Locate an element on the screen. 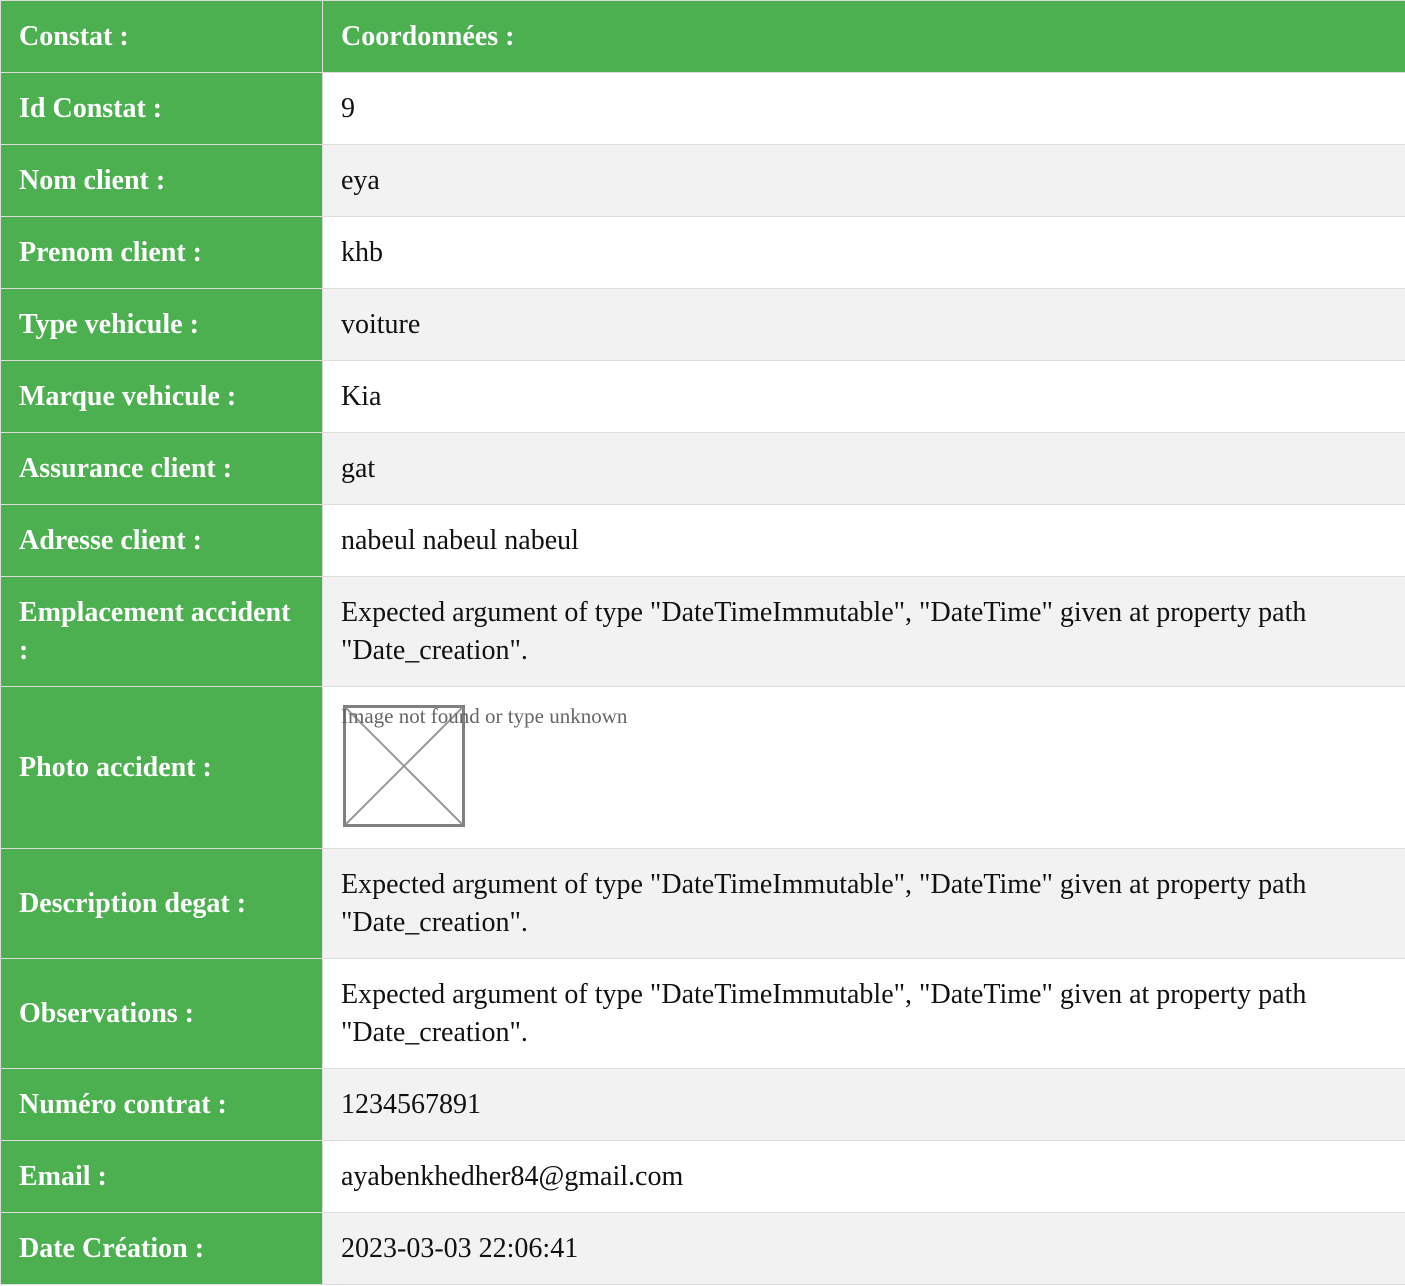 The height and width of the screenshot is (1286, 1405). row-adresse-client: Adresse client : nabeul nabeul nabeul is located at coordinates (702, 540).